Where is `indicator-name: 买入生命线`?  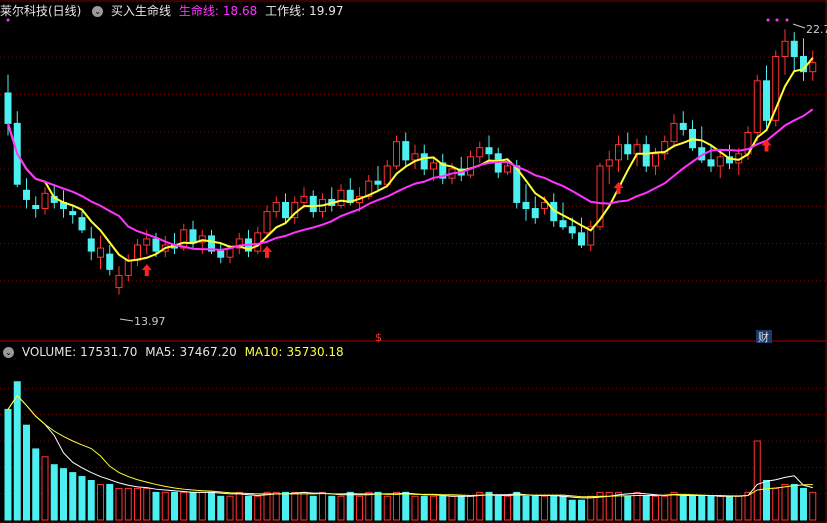
indicator-name: 买入生命线 is located at coordinates (141, 11).